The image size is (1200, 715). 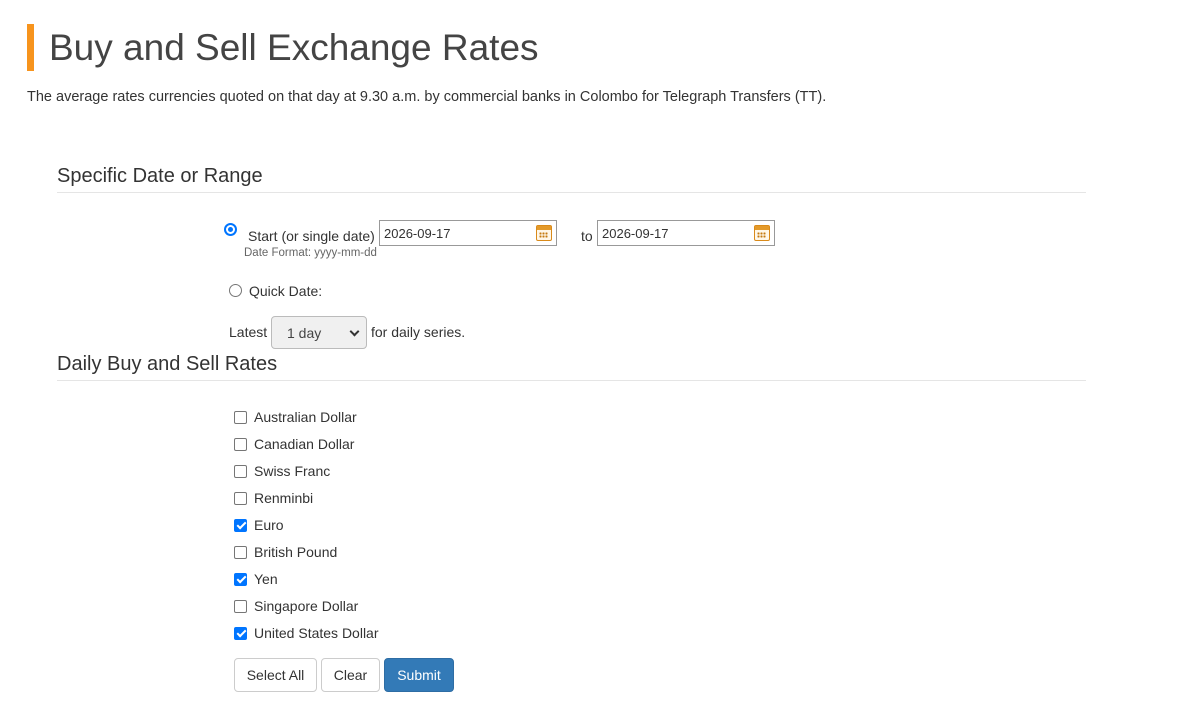 I want to click on latest-period-value: 1 day, so click(x=304, y=332).